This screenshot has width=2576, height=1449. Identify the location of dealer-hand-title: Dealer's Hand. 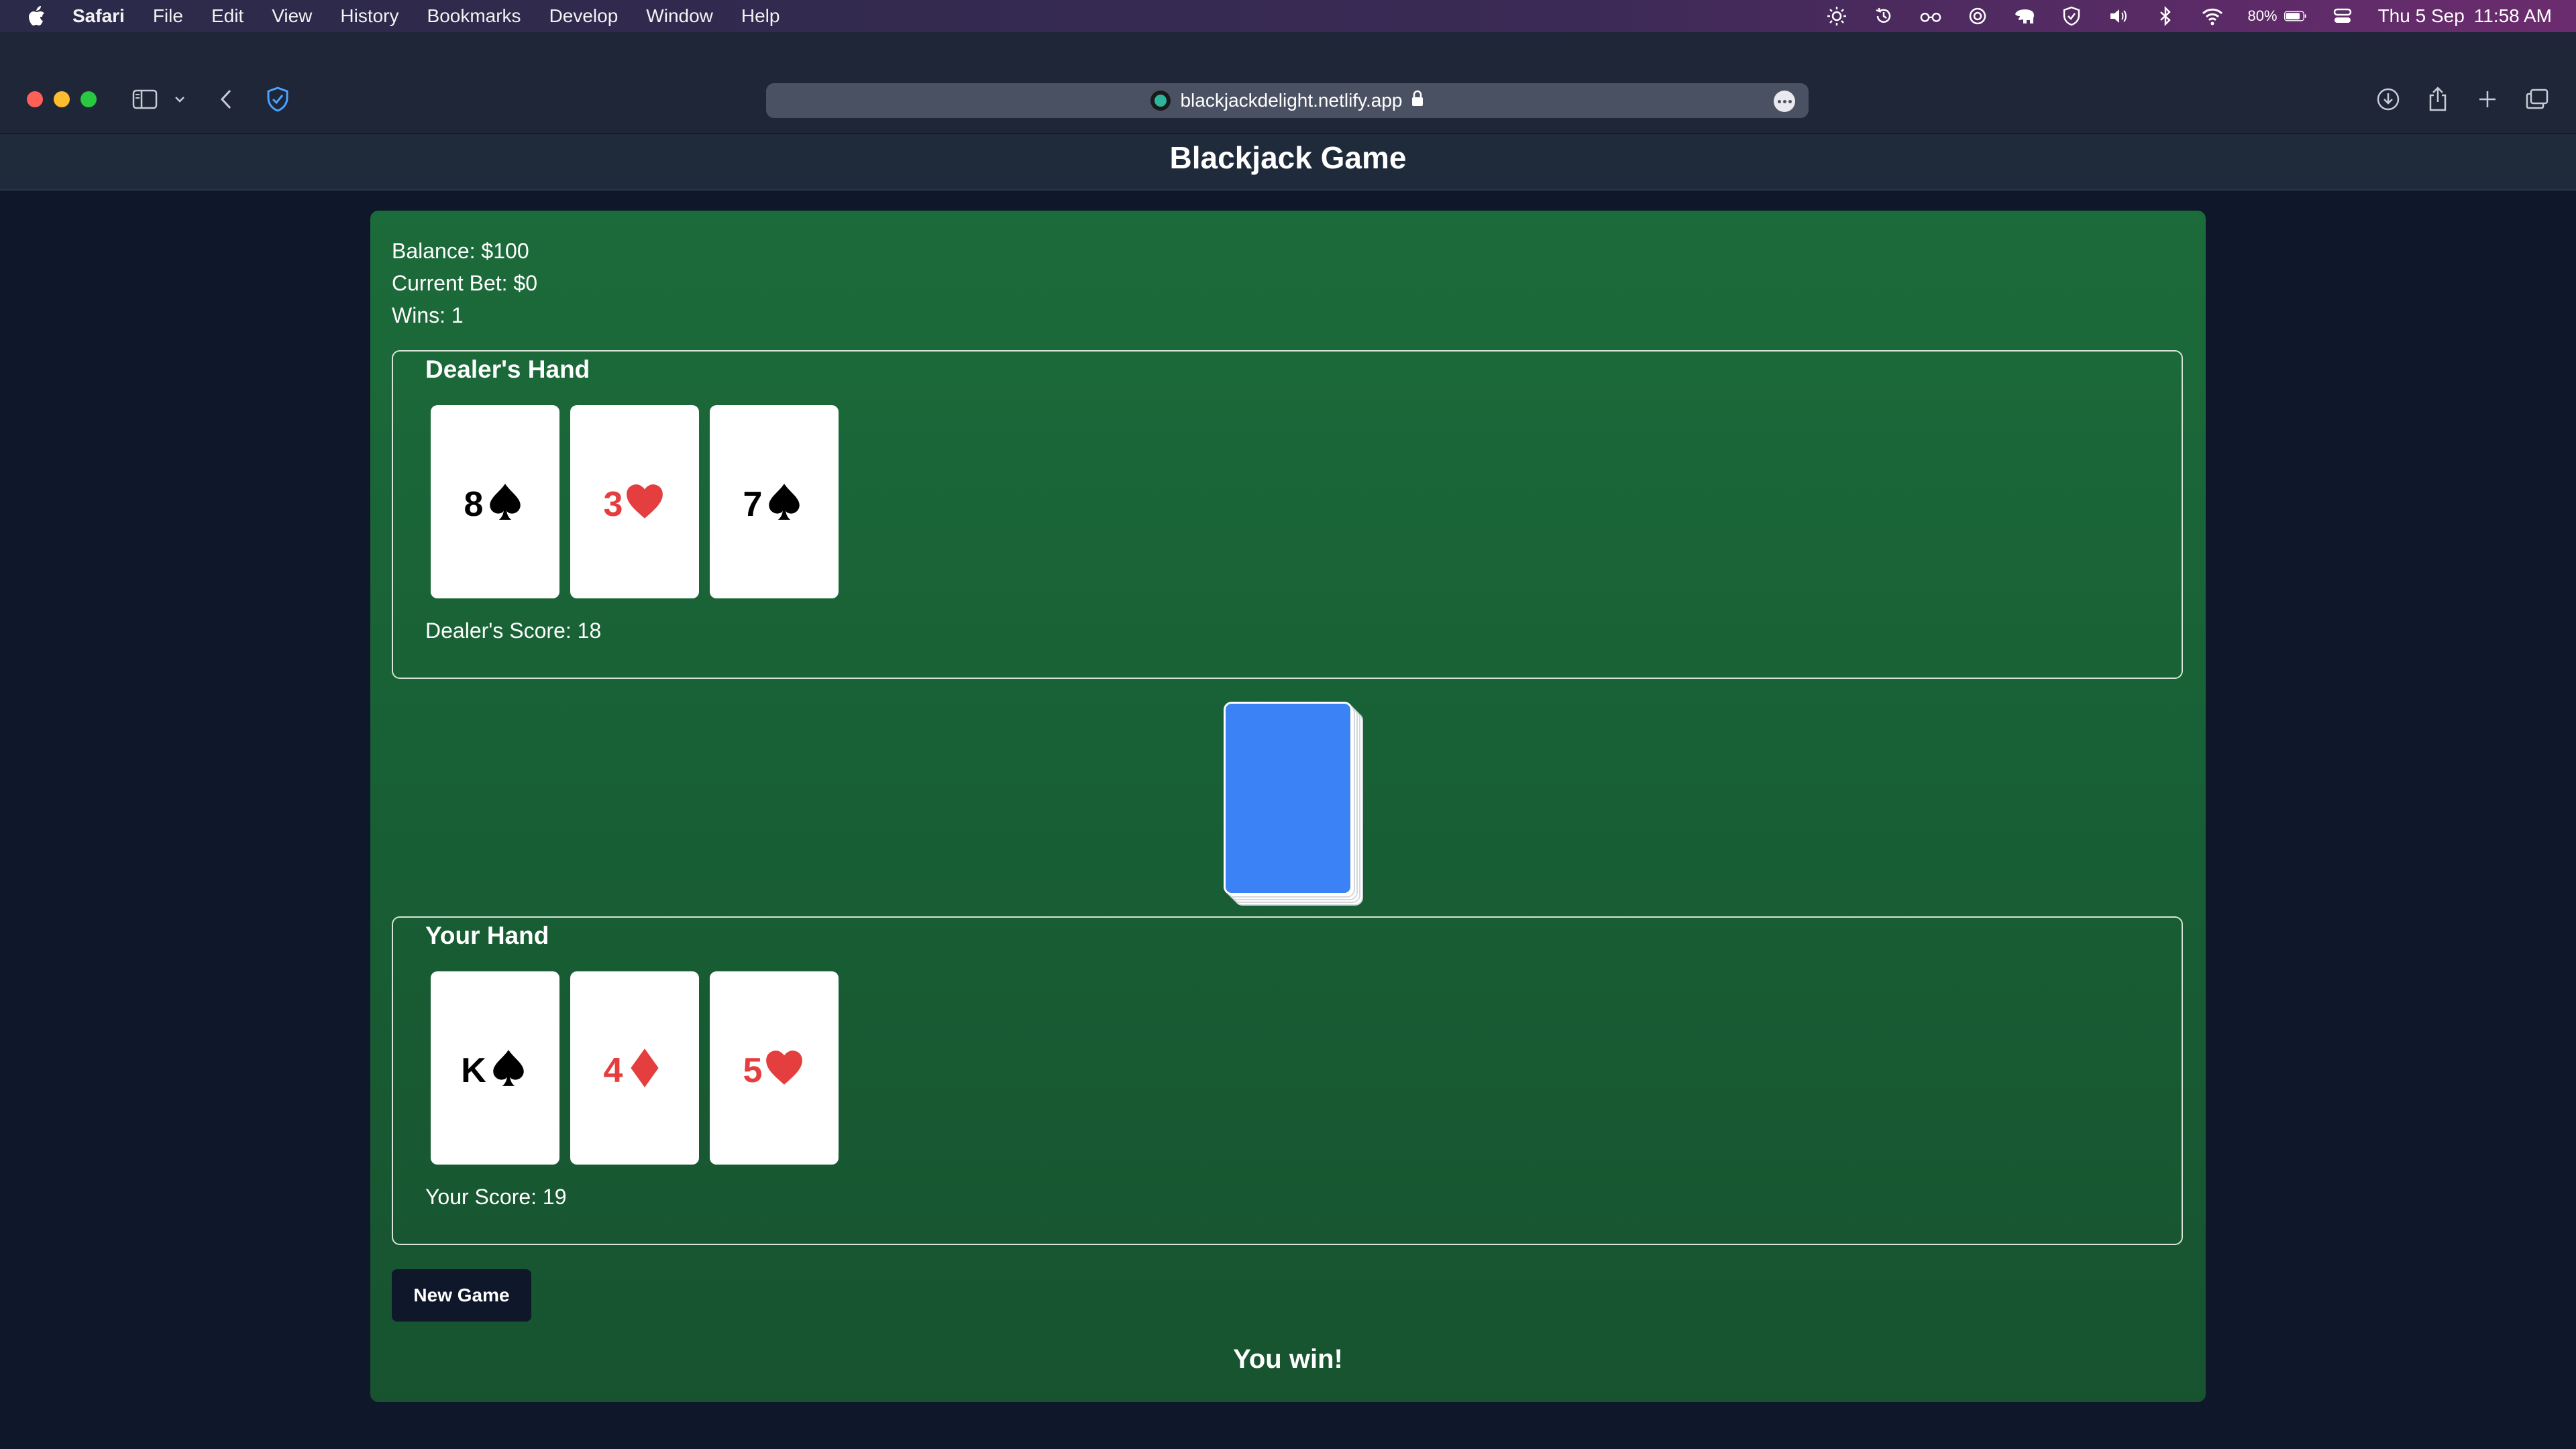
(507, 369).